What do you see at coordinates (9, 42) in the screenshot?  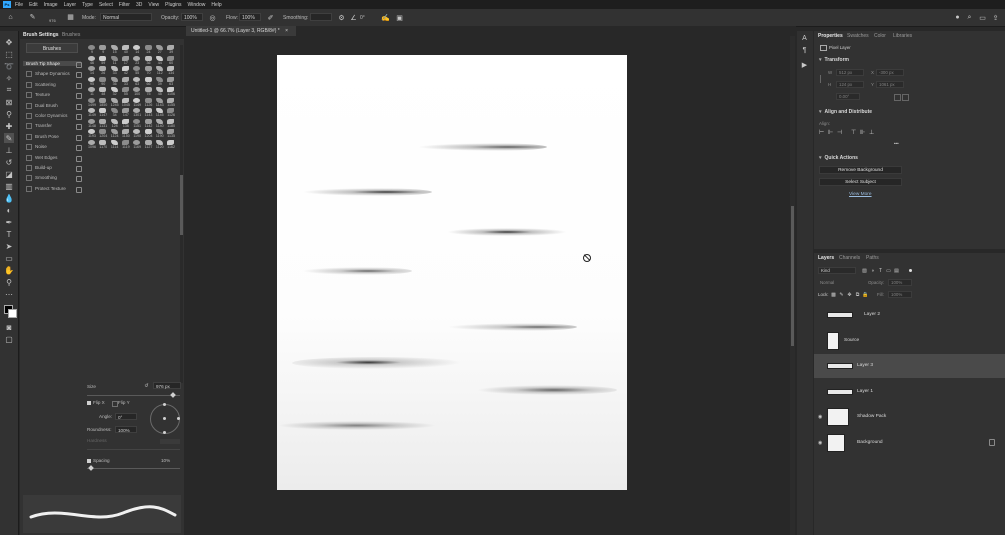 I see `move-tool-icon: ✥` at bounding box center [9, 42].